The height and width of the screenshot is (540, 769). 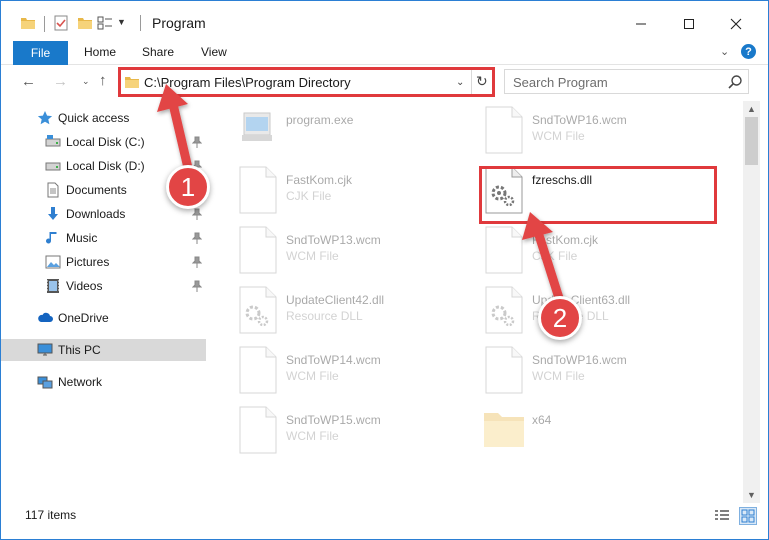 What do you see at coordinates (103, 118) in the screenshot?
I see `sidebar-item-quick-access: Quick access` at bounding box center [103, 118].